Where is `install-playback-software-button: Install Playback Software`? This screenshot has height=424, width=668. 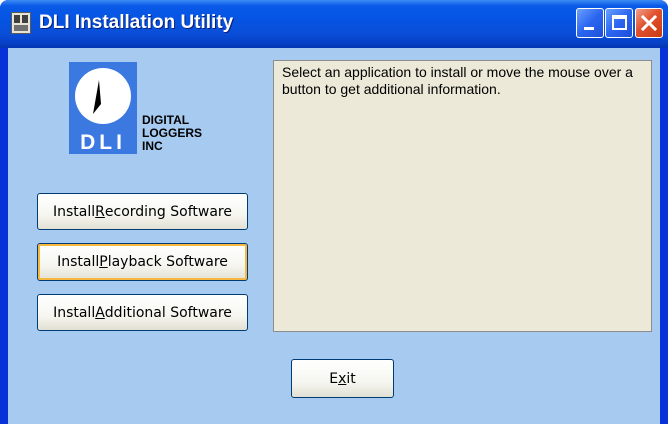
install-playback-software-button: Install Playback Software is located at coordinates (142, 262).